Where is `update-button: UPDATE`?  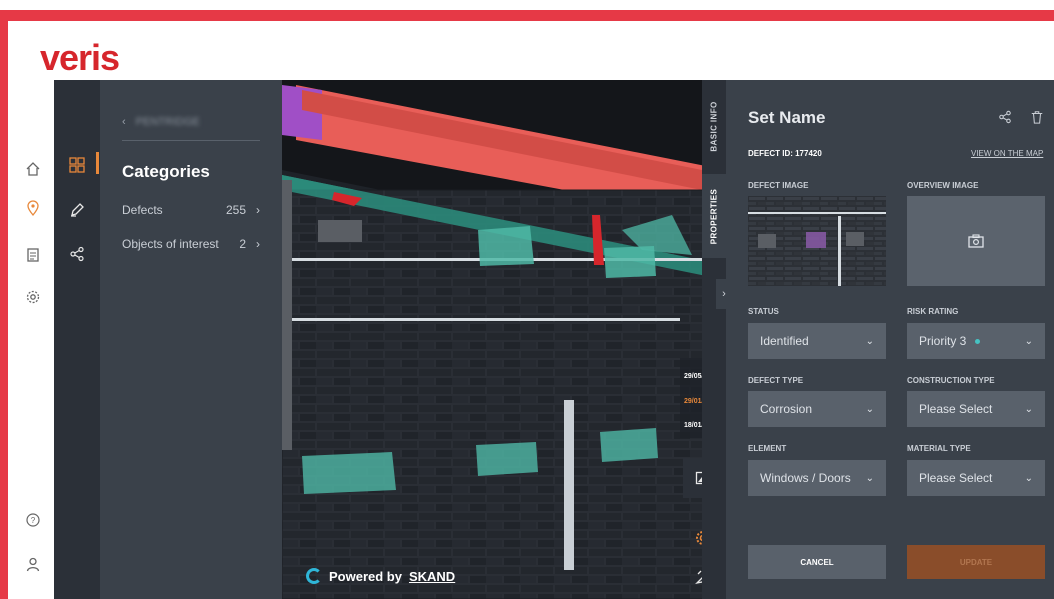 update-button: UPDATE is located at coordinates (976, 562).